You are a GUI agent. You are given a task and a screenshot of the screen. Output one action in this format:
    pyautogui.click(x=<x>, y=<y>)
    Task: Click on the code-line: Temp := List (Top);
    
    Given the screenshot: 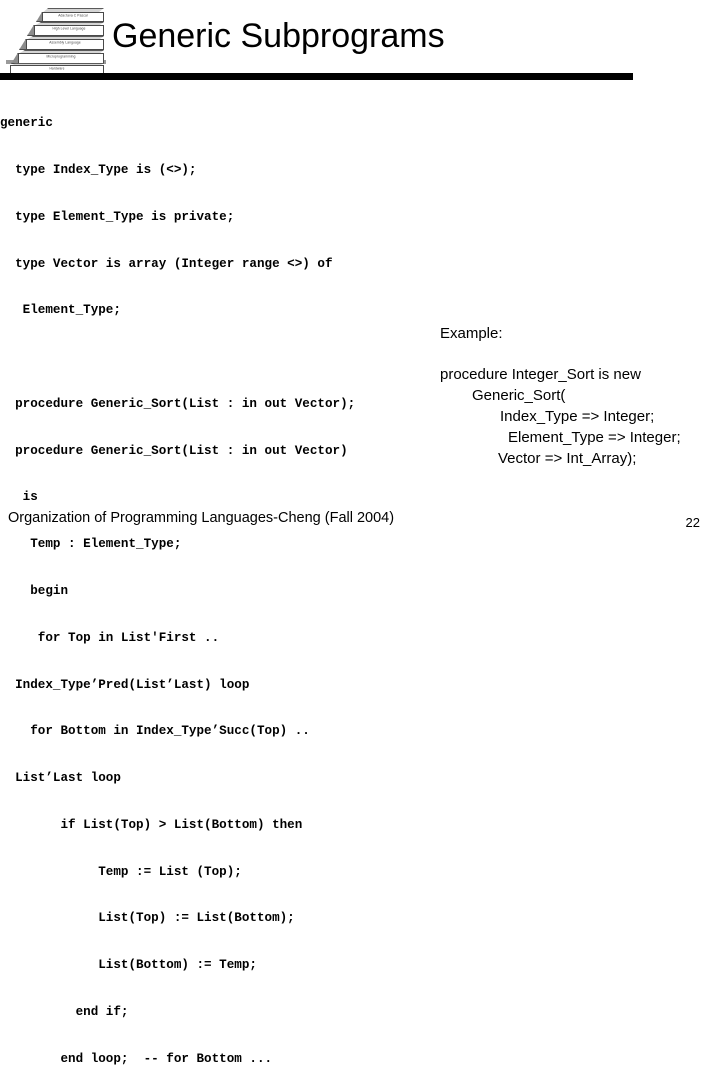 What is the action you would take?
    pyautogui.click(x=121, y=871)
    